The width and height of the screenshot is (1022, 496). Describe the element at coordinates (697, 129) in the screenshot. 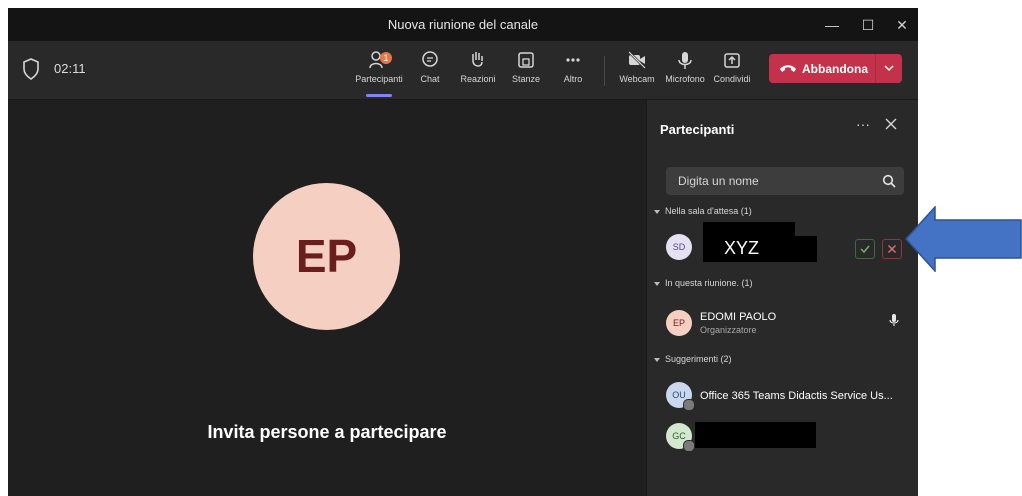

I see `panel-title: Partecipanti` at that location.